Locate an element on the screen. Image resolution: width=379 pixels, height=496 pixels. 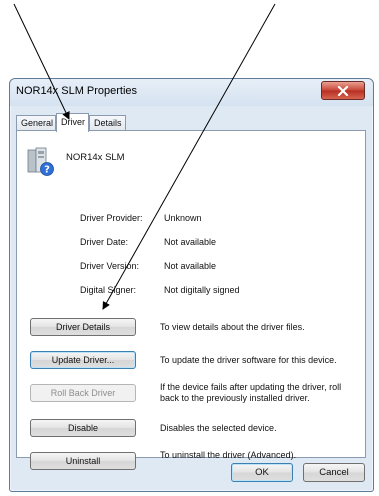
driver-provider-label: Driver Provider: is located at coordinates (111, 218).